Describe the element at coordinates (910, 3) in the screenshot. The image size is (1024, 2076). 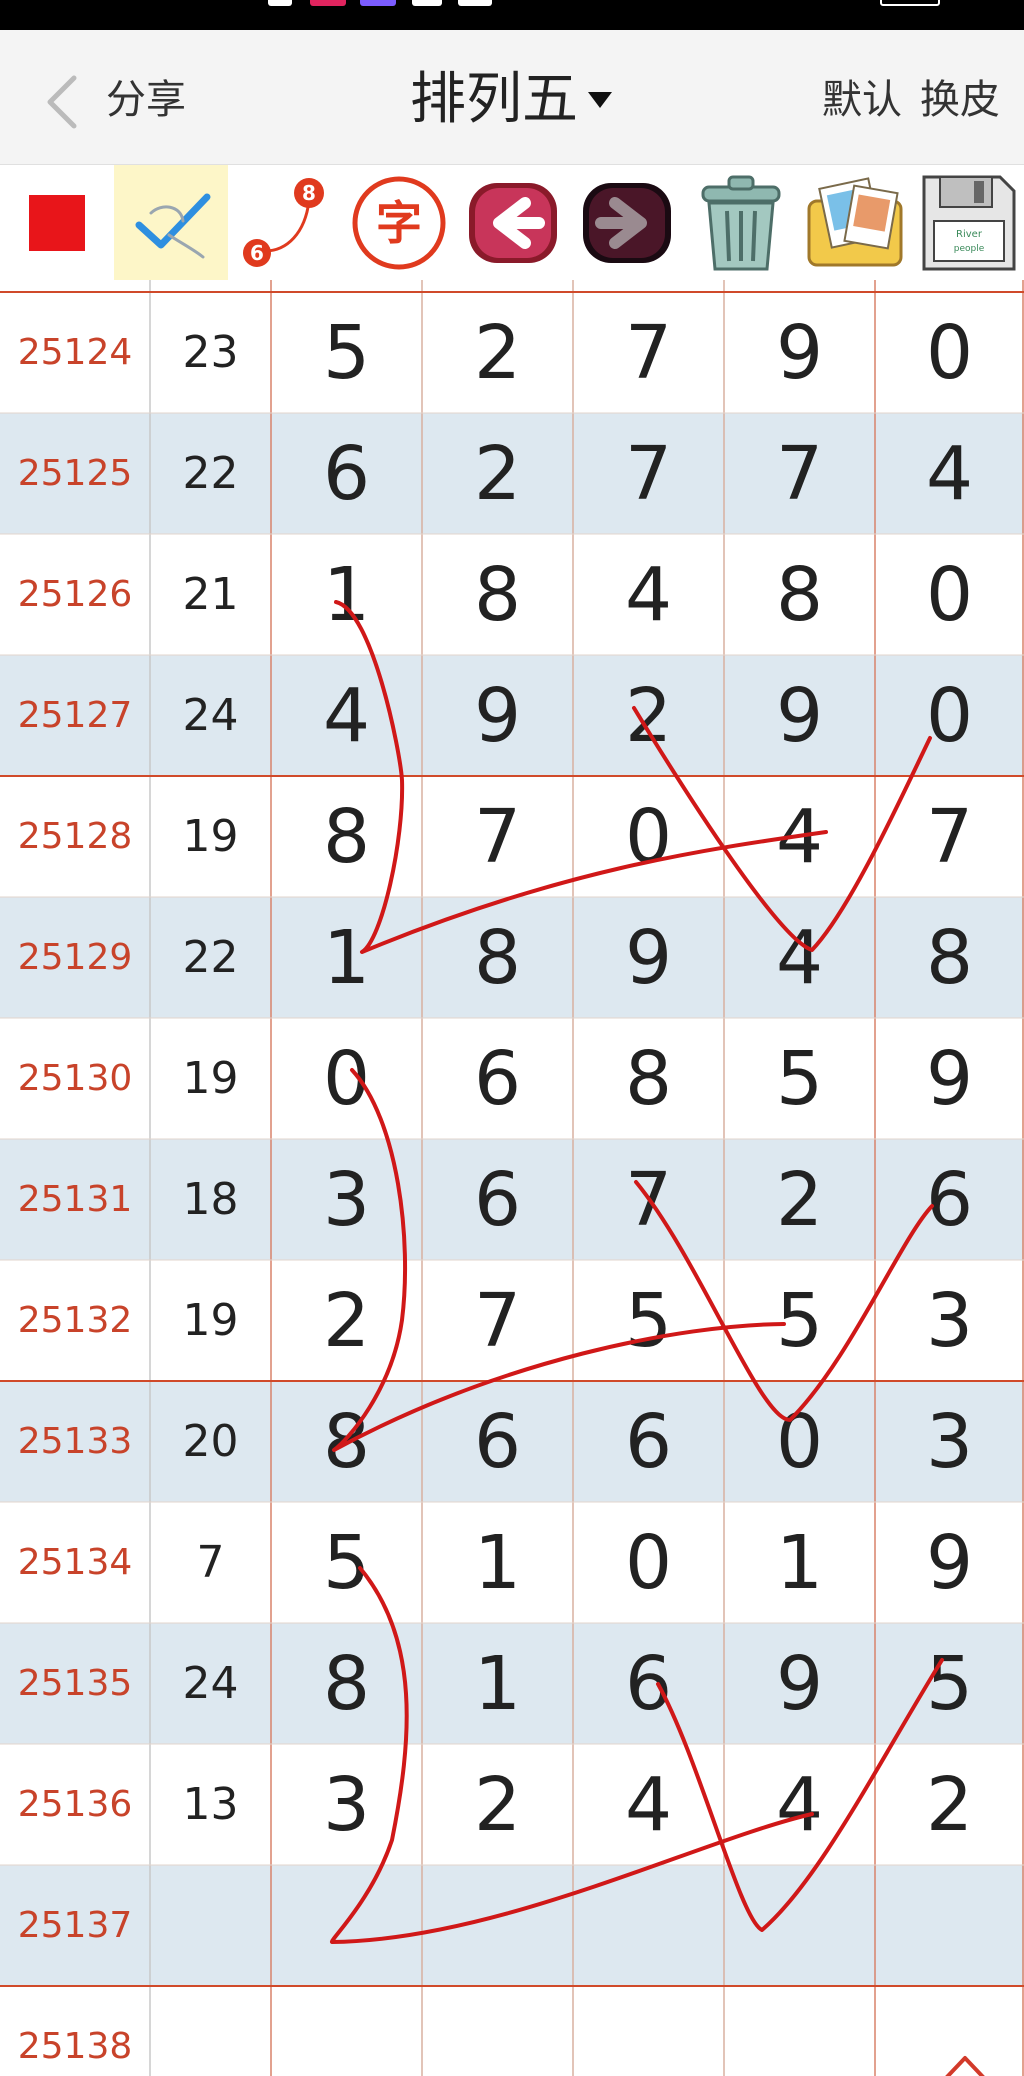
I see `battery-icon` at that location.